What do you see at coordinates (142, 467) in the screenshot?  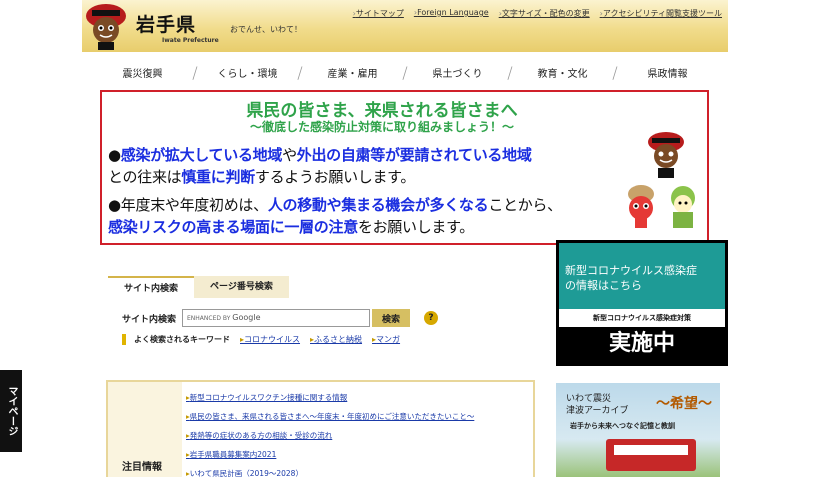 I see `featured-info-title: 注目情報` at bounding box center [142, 467].